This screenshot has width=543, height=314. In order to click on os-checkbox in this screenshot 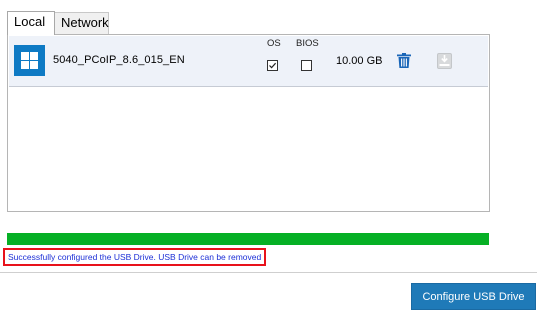, I will do `click(272, 65)`.